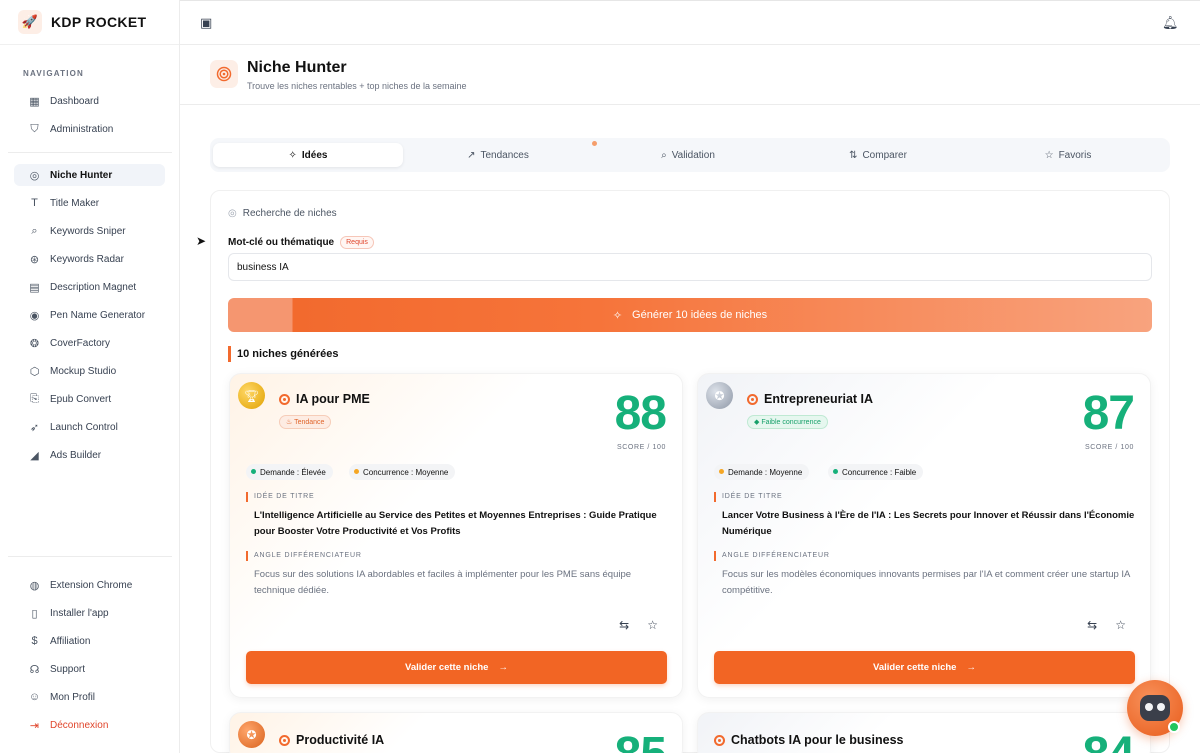 This screenshot has width=1200, height=753. I want to click on brand: 🚀 KDP ROCKET, so click(89, 22).